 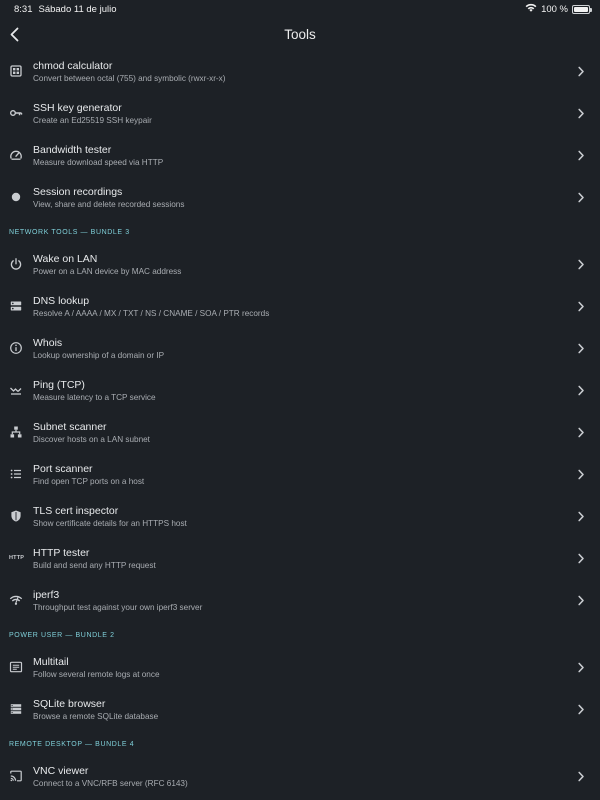 What do you see at coordinates (51, 662) in the screenshot?
I see `tool-title: Multitail` at bounding box center [51, 662].